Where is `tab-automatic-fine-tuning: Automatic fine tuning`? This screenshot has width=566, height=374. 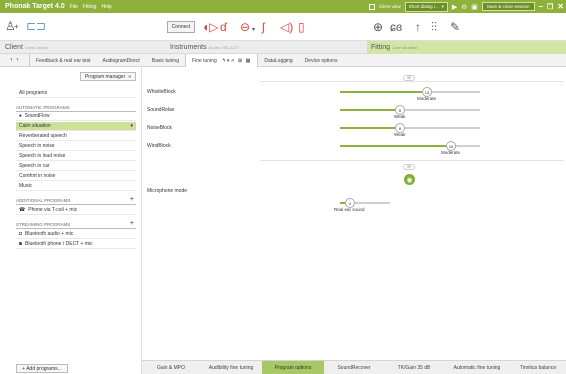
tab-automatic-fine-tuning: Automatic fine tuning is located at coordinates (477, 367).